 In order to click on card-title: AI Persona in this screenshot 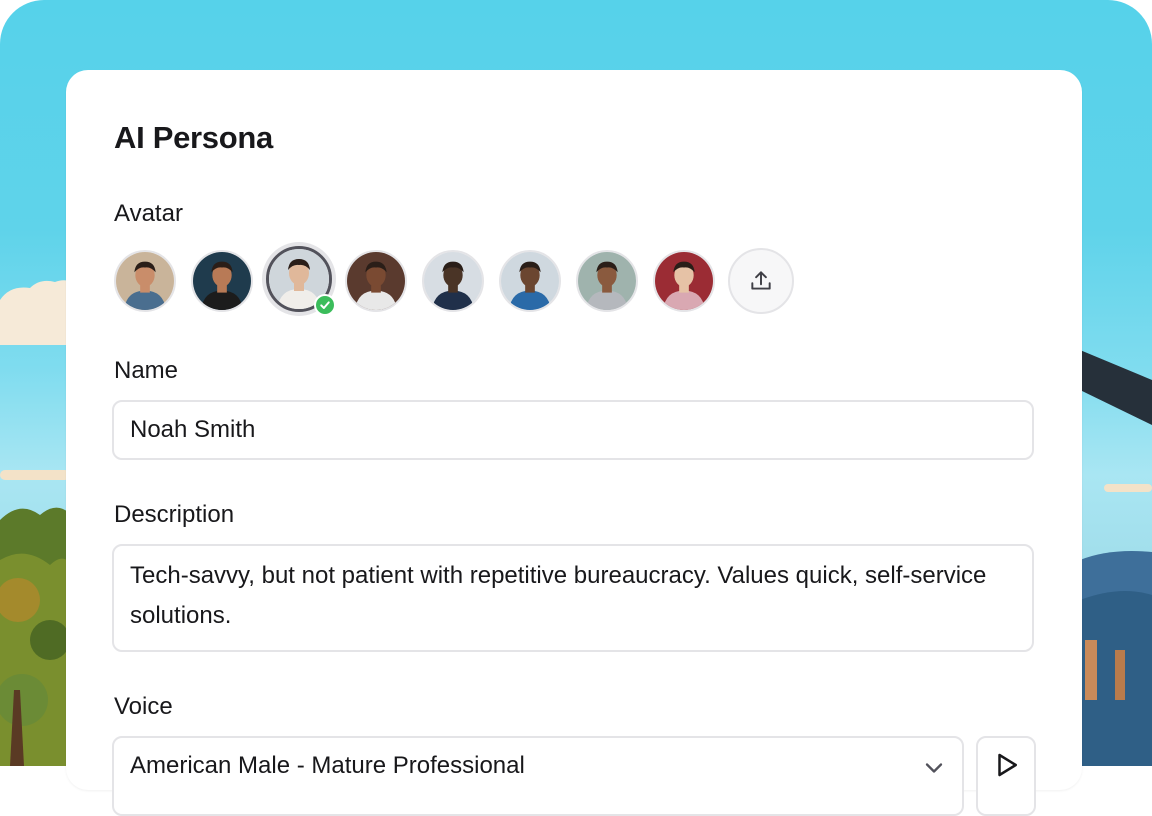, I will do `click(193, 137)`.